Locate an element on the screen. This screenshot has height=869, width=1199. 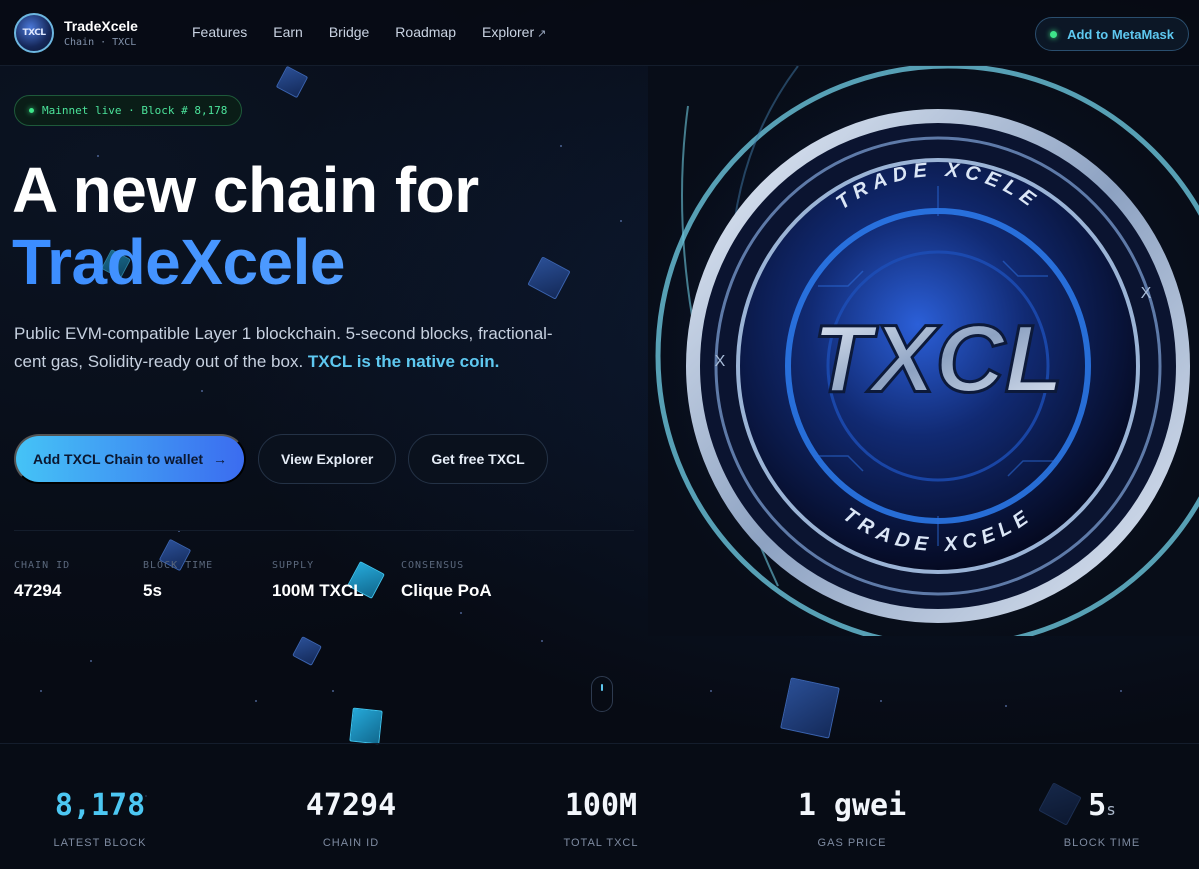
stat-value: 100M is located at coordinates (601, 805).